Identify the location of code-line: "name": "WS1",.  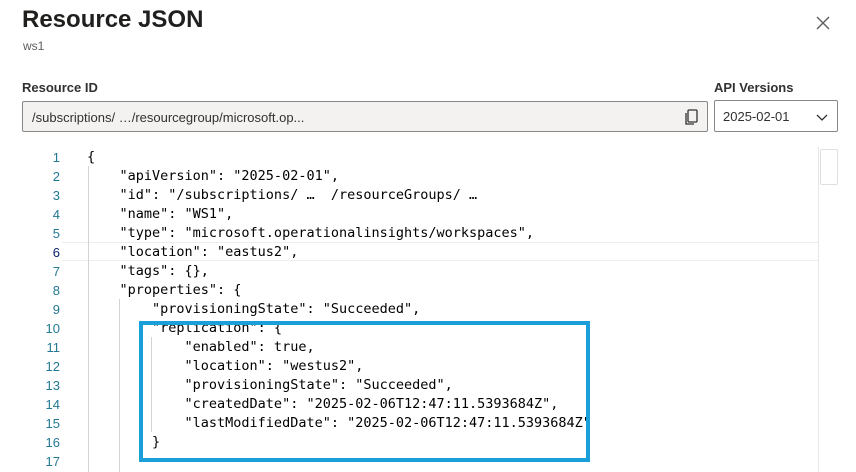
(160, 214).